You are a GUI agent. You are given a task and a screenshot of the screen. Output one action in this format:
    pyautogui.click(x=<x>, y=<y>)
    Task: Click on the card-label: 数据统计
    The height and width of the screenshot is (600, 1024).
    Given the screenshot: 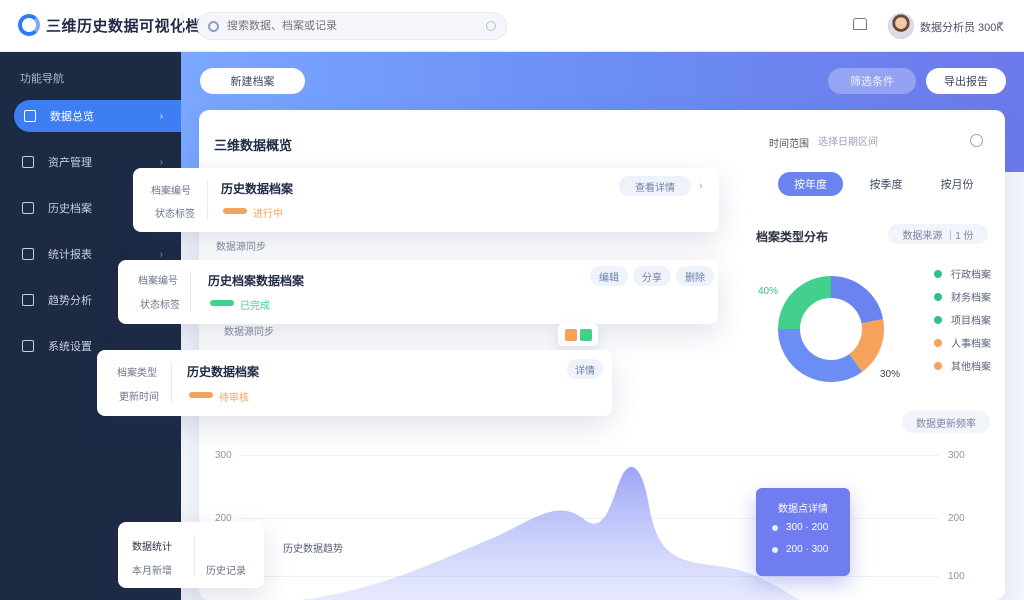 What is the action you would take?
    pyautogui.click(x=152, y=547)
    